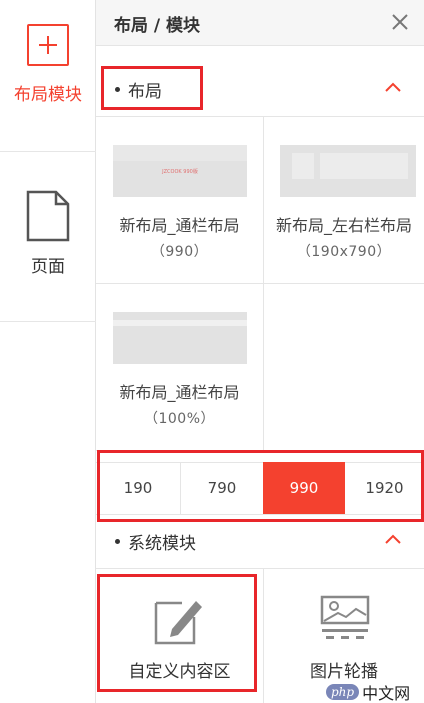 This screenshot has width=424, height=703. What do you see at coordinates (179, 200) in the screenshot?
I see `layout-card: JZCOOK 990版 新布局_通栏布局 （990）` at bounding box center [179, 200].